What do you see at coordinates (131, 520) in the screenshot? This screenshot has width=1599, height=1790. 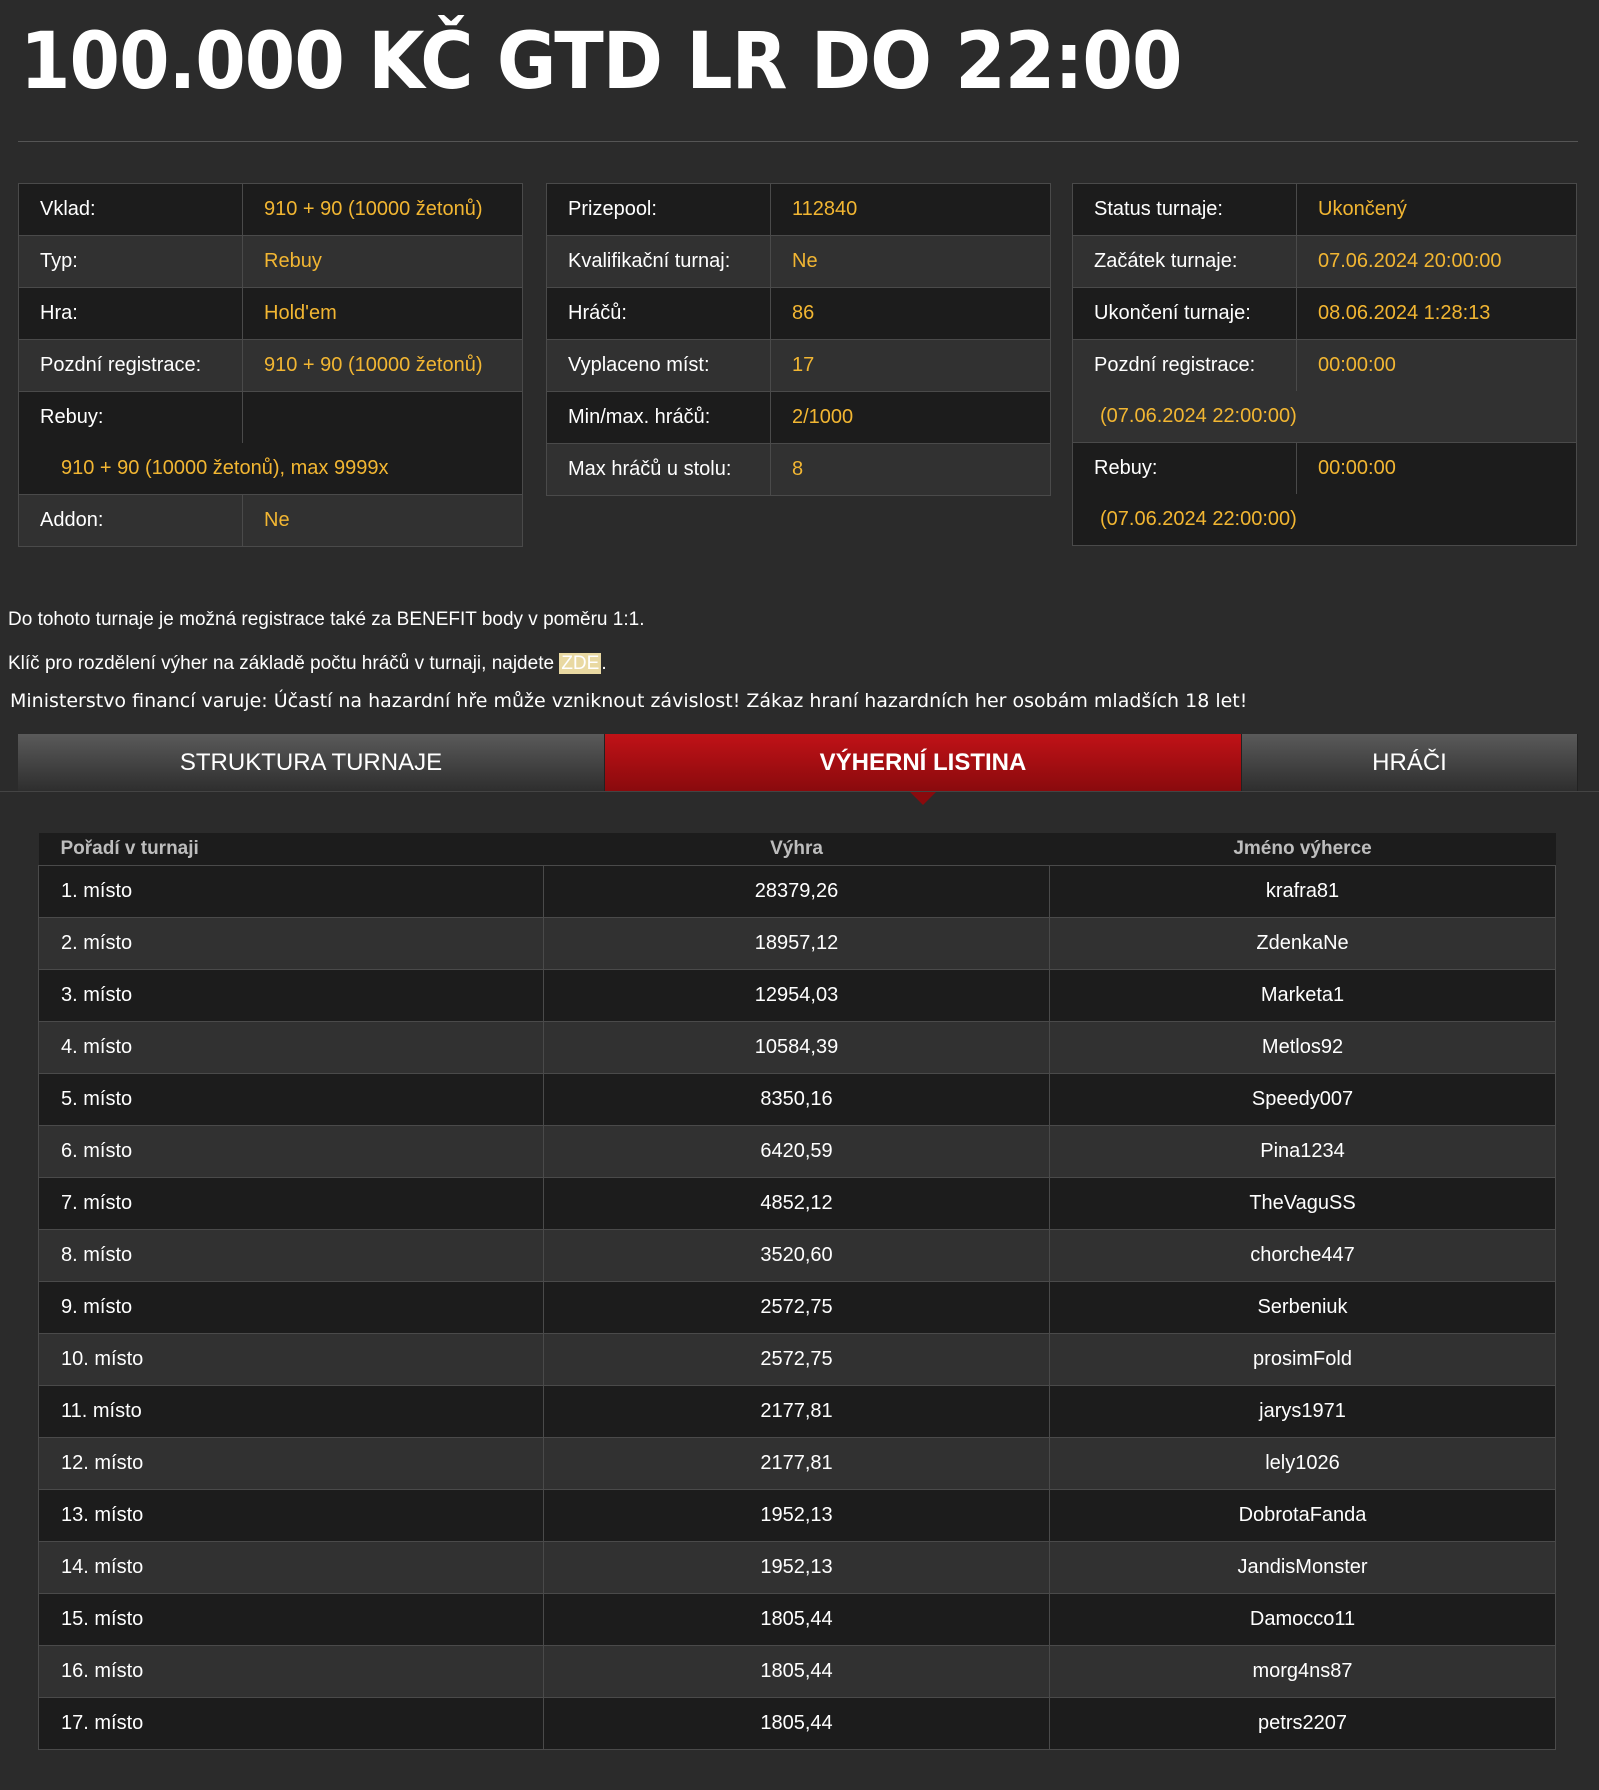 I see `info-label: Addon:` at bounding box center [131, 520].